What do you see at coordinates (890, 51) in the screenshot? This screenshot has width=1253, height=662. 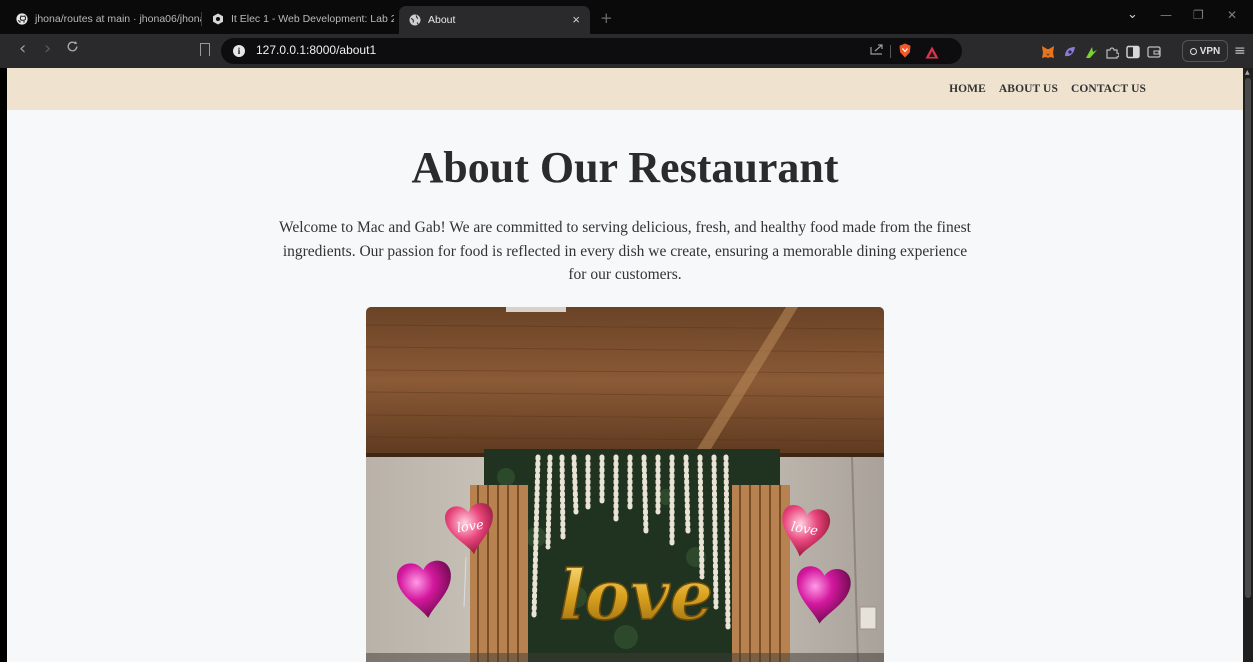 I see `address-divider` at bounding box center [890, 51].